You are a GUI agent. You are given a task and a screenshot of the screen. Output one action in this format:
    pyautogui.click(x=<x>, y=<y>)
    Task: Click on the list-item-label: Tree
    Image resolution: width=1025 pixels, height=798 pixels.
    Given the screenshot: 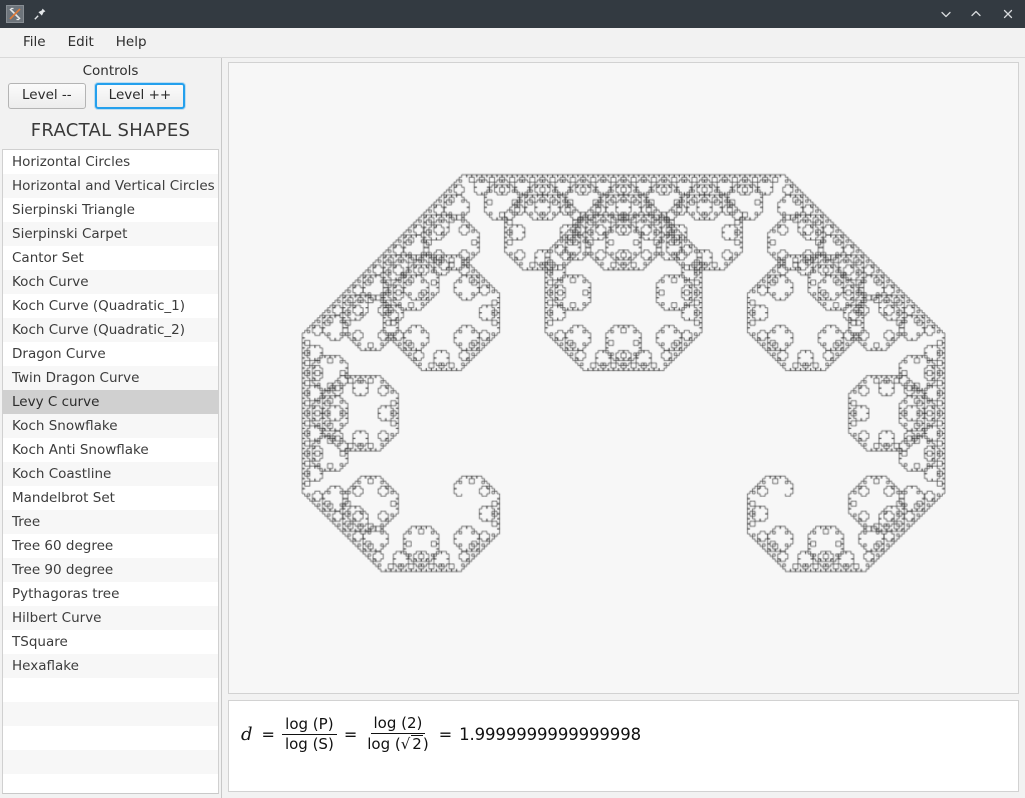 What is the action you would take?
    pyautogui.click(x=26, y=521)
    